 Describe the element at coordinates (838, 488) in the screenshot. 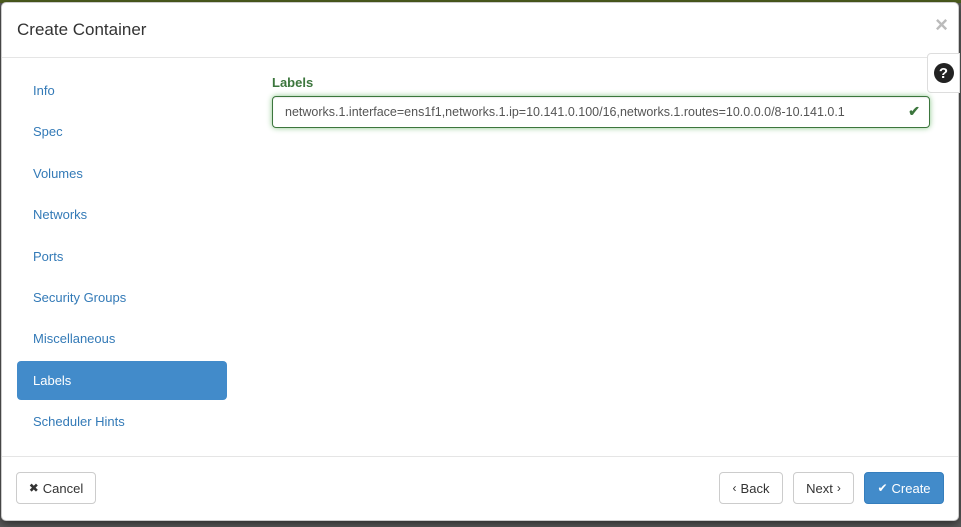

I see `chevron-right-icon: ›` at that location.